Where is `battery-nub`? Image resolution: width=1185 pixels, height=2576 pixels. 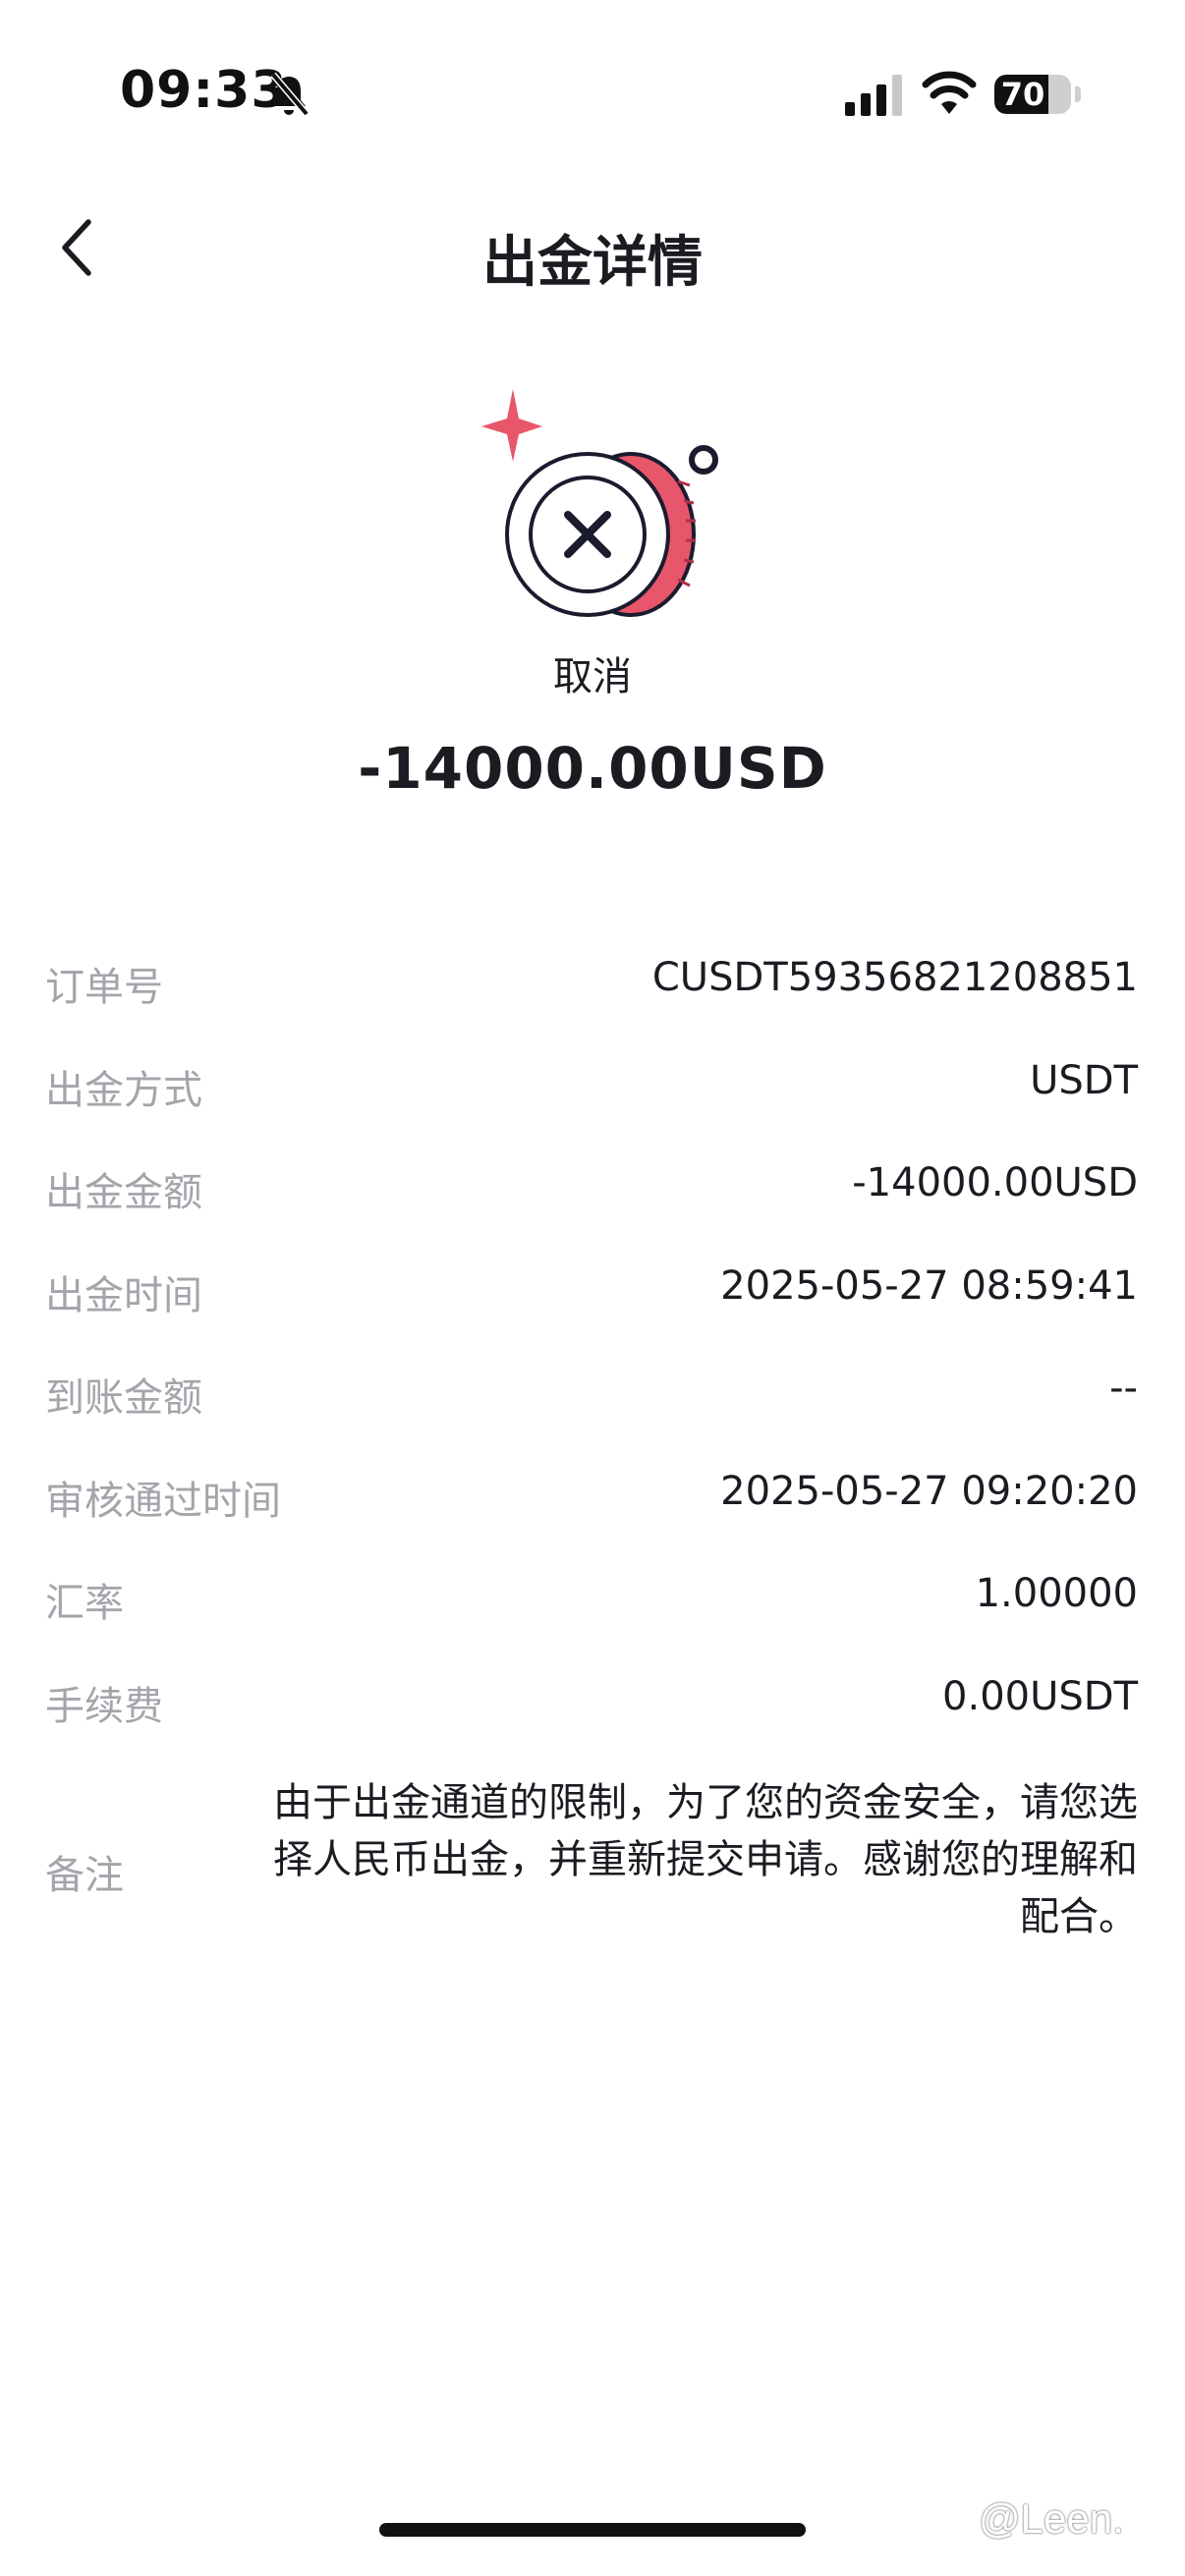
battery-nub is located at coordinates (1078, 94).